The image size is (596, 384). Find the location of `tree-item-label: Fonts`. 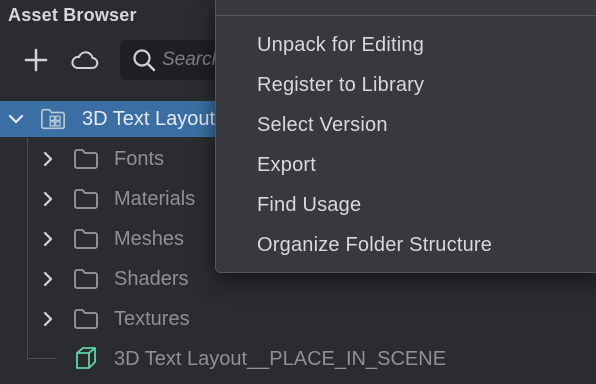

tree-item-label: Fonts is located at coordinates (139, 159).